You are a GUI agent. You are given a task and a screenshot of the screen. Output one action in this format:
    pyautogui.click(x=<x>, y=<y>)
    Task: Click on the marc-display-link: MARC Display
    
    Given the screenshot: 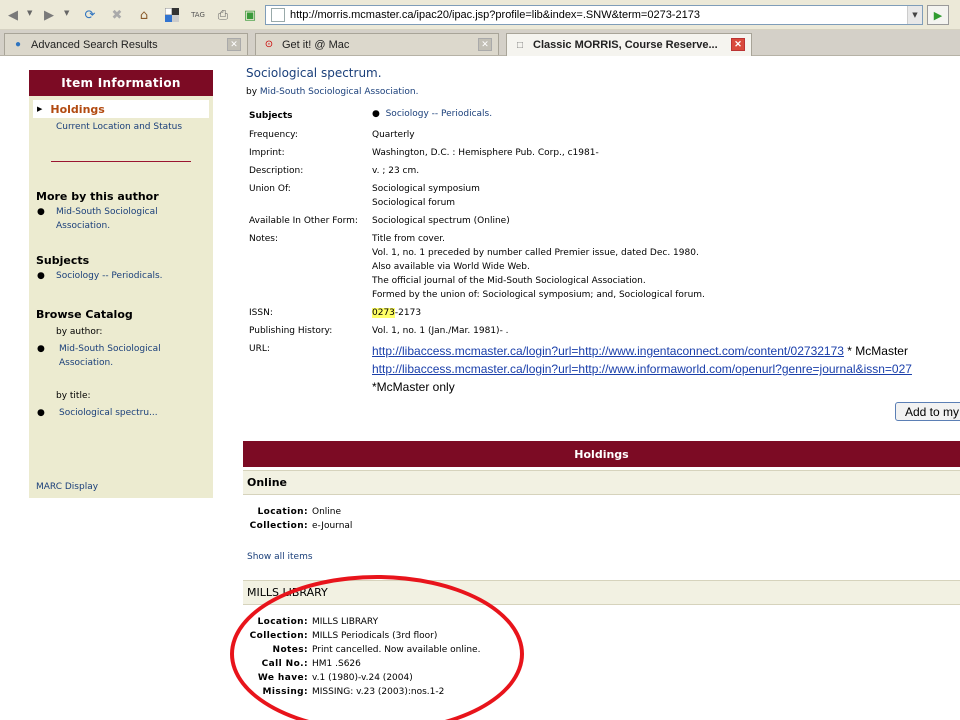 What is the action you would take?
    pyautogui.click(x=67, y=487)
    